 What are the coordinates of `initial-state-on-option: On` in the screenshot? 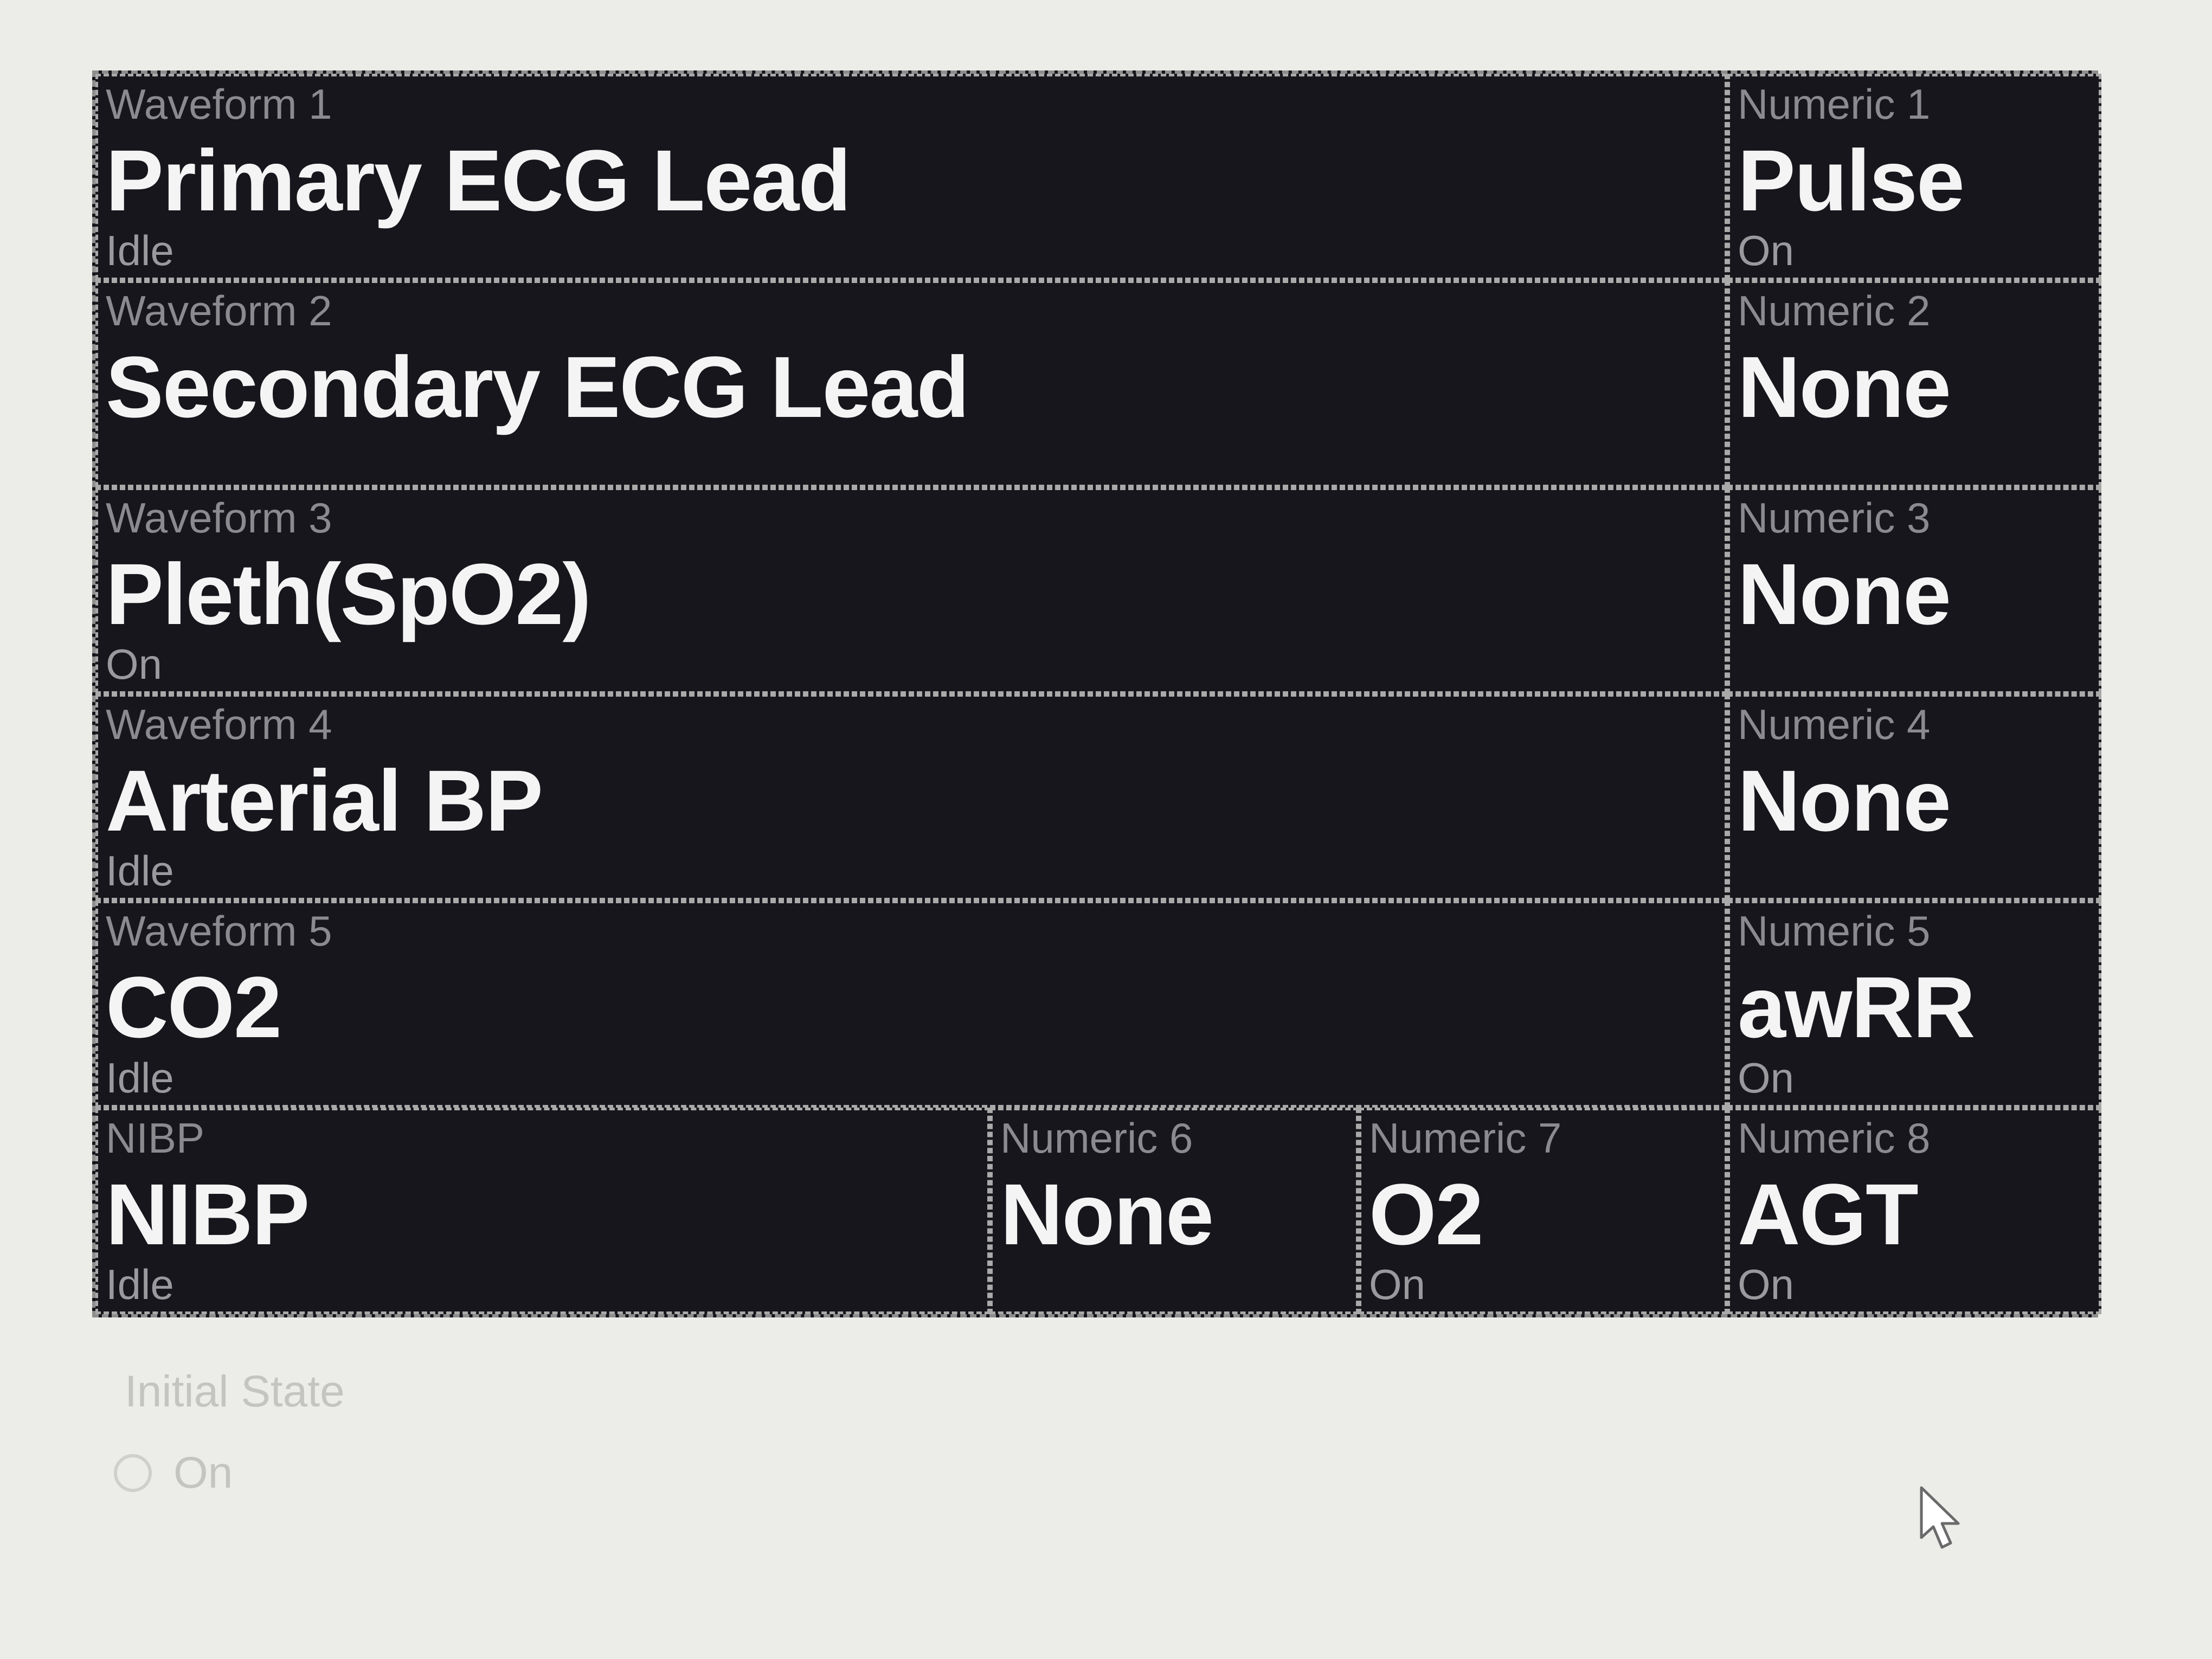 It's located at (173, 1473).